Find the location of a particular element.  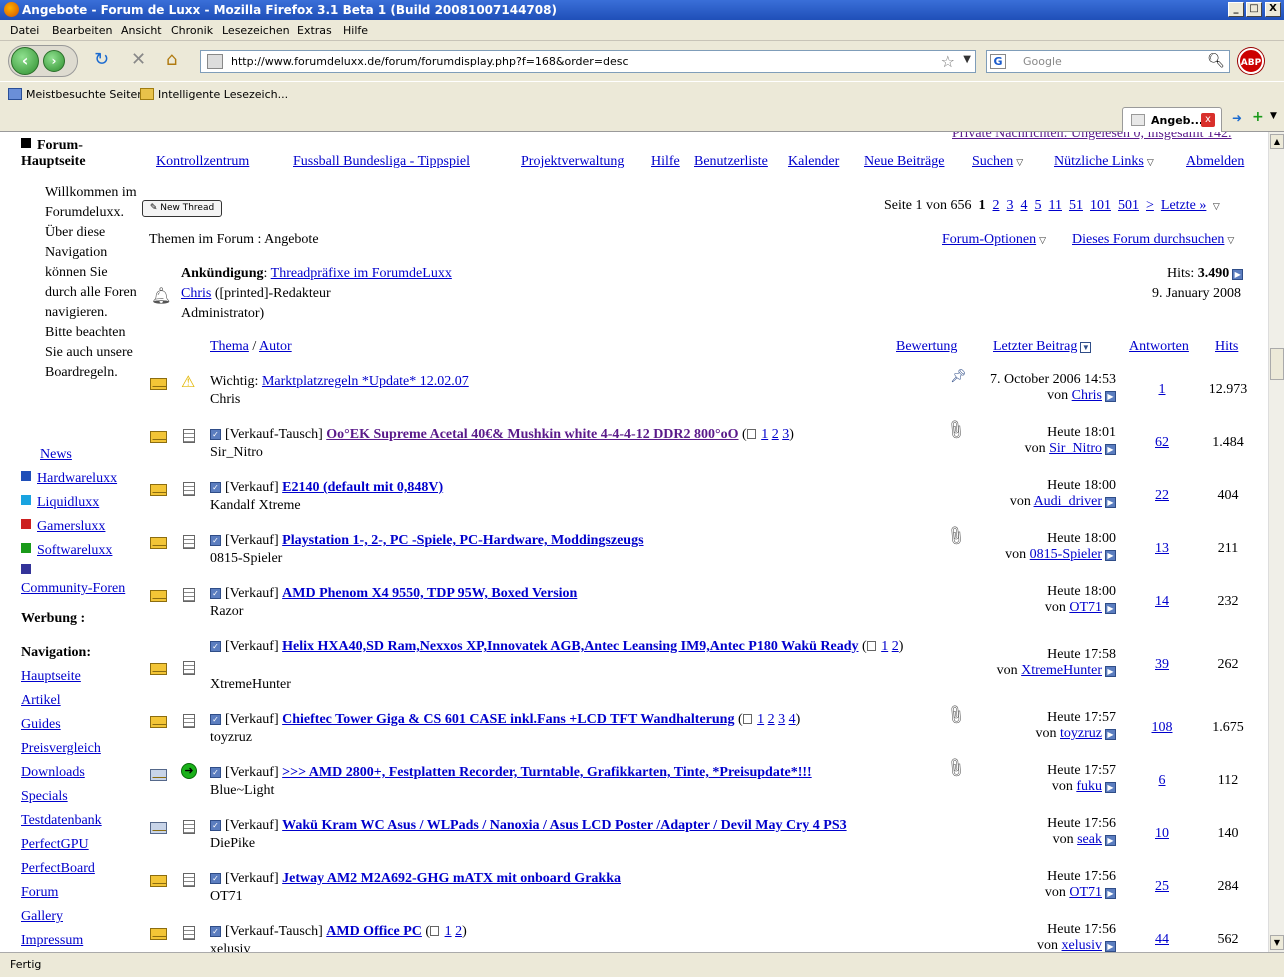

reload-icon: ↻ is located at coordinates (101, 60).